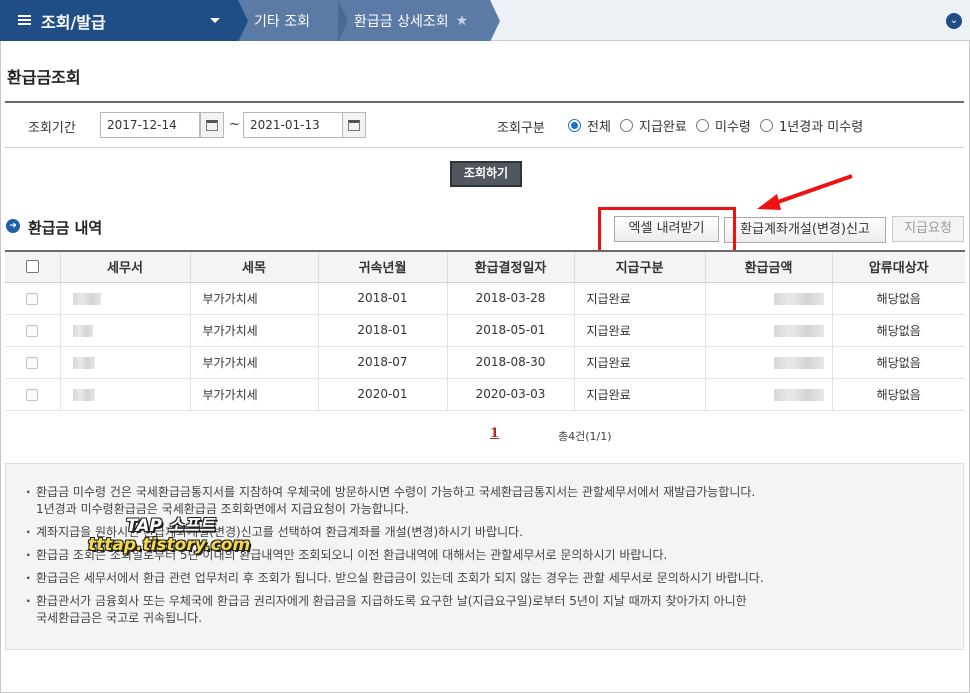  Describe the element at coordinates (805, 230) in the screenshot. I see `refund-account-button: 환급계좌개설(변경)신고` at that location.